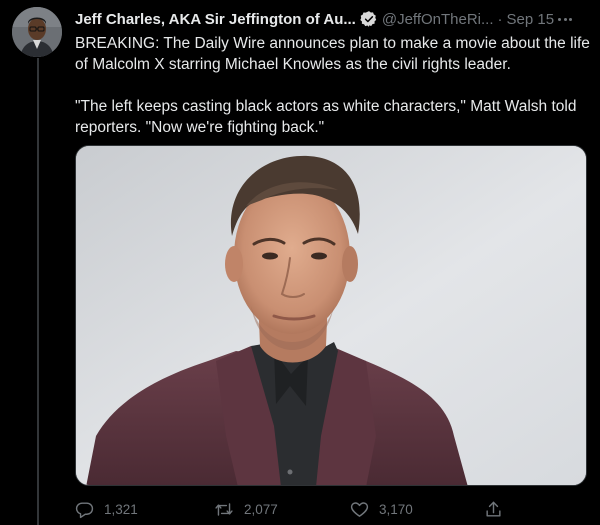 Image resolution: width=600 pixels, height=525 pixels. I want to click on like-button: 3,170, so click(381, 509).